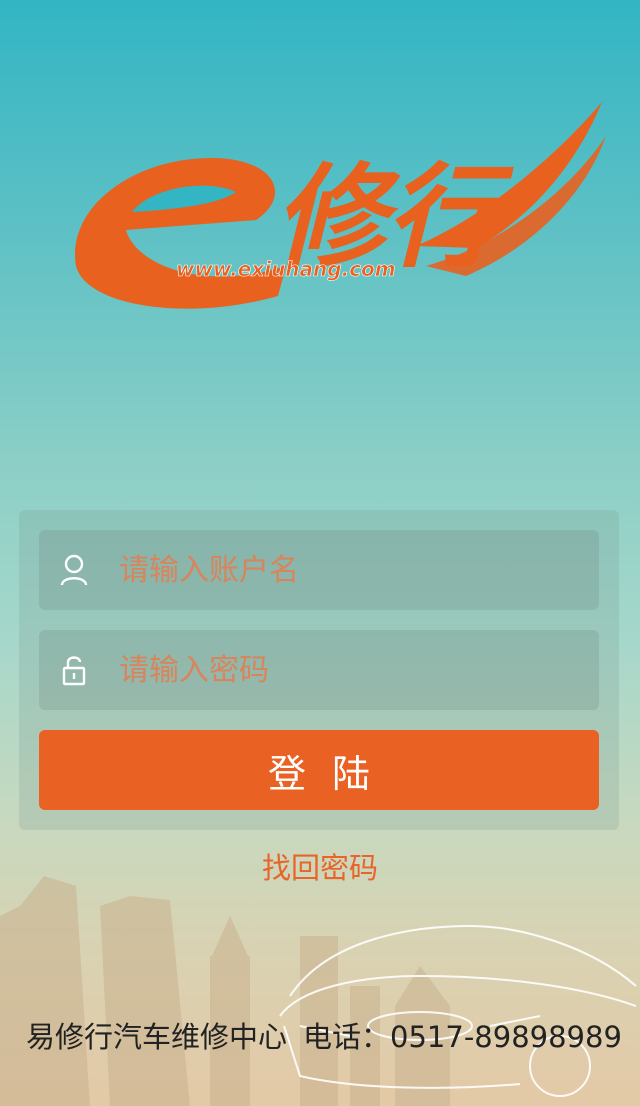  I want to click on footer-info: 易修行汽车维修中心 电话：0517-89898989, so click(331, 1035).